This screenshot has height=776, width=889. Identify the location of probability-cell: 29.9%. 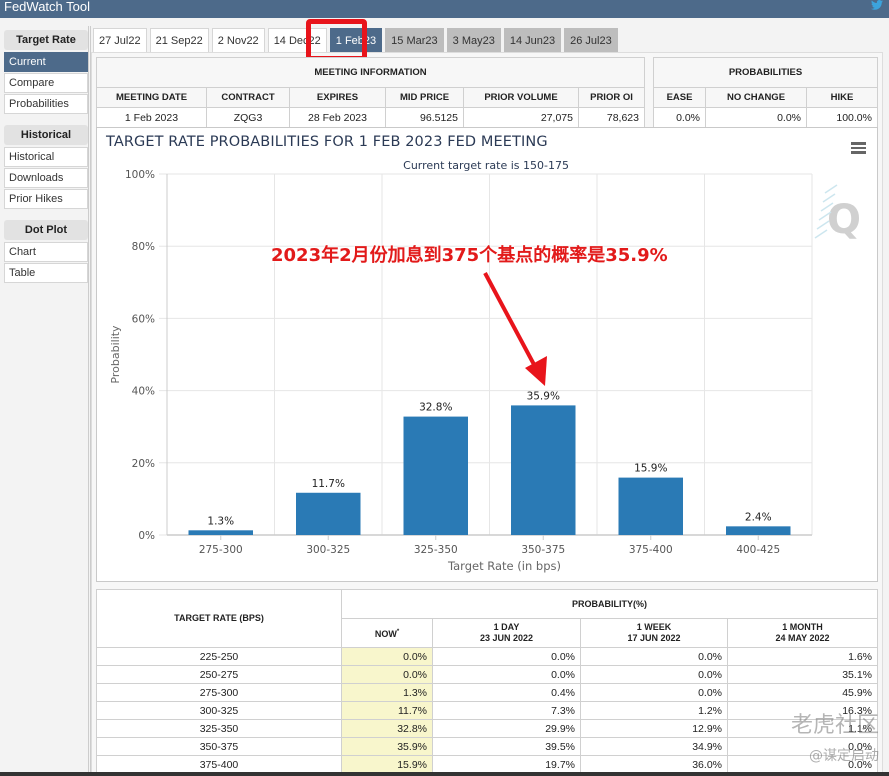
(506, 728).